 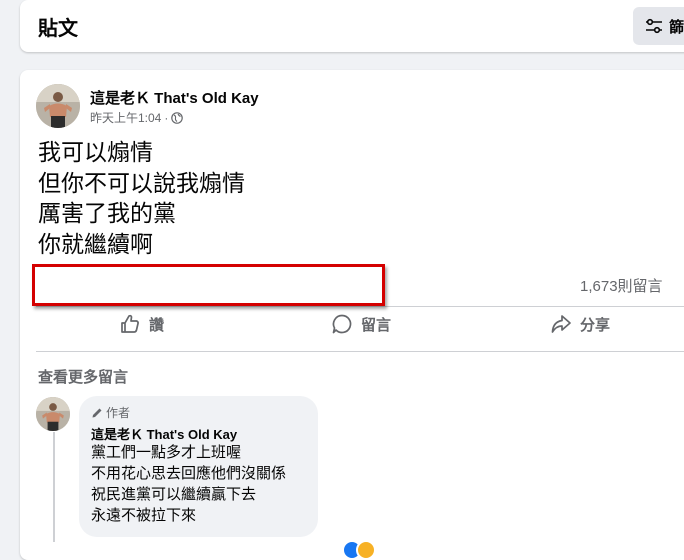 What do you see at coordinates (342, 324) in the screenshot?
I see `speech-bubble-icon` at bounding box center [342, 324].